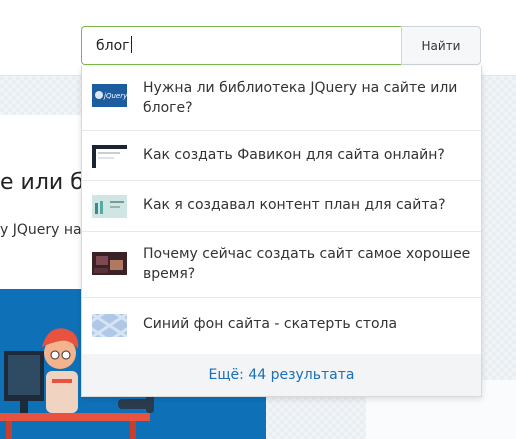 The height and width of the screenshot is (439, 516). I want to click on suggestion-item: Как создать Фавикон для сайта онлайн?, so click(281, 156).